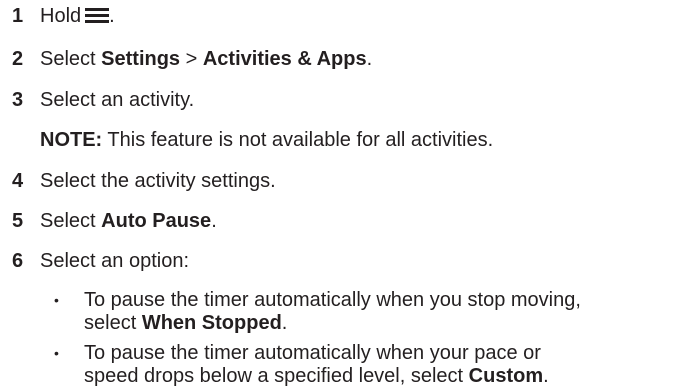 The height and width of the screenshot is (388, 689). I want to click on step-2: 2 Select Settings > Activities & Apps., so click(192, 59).